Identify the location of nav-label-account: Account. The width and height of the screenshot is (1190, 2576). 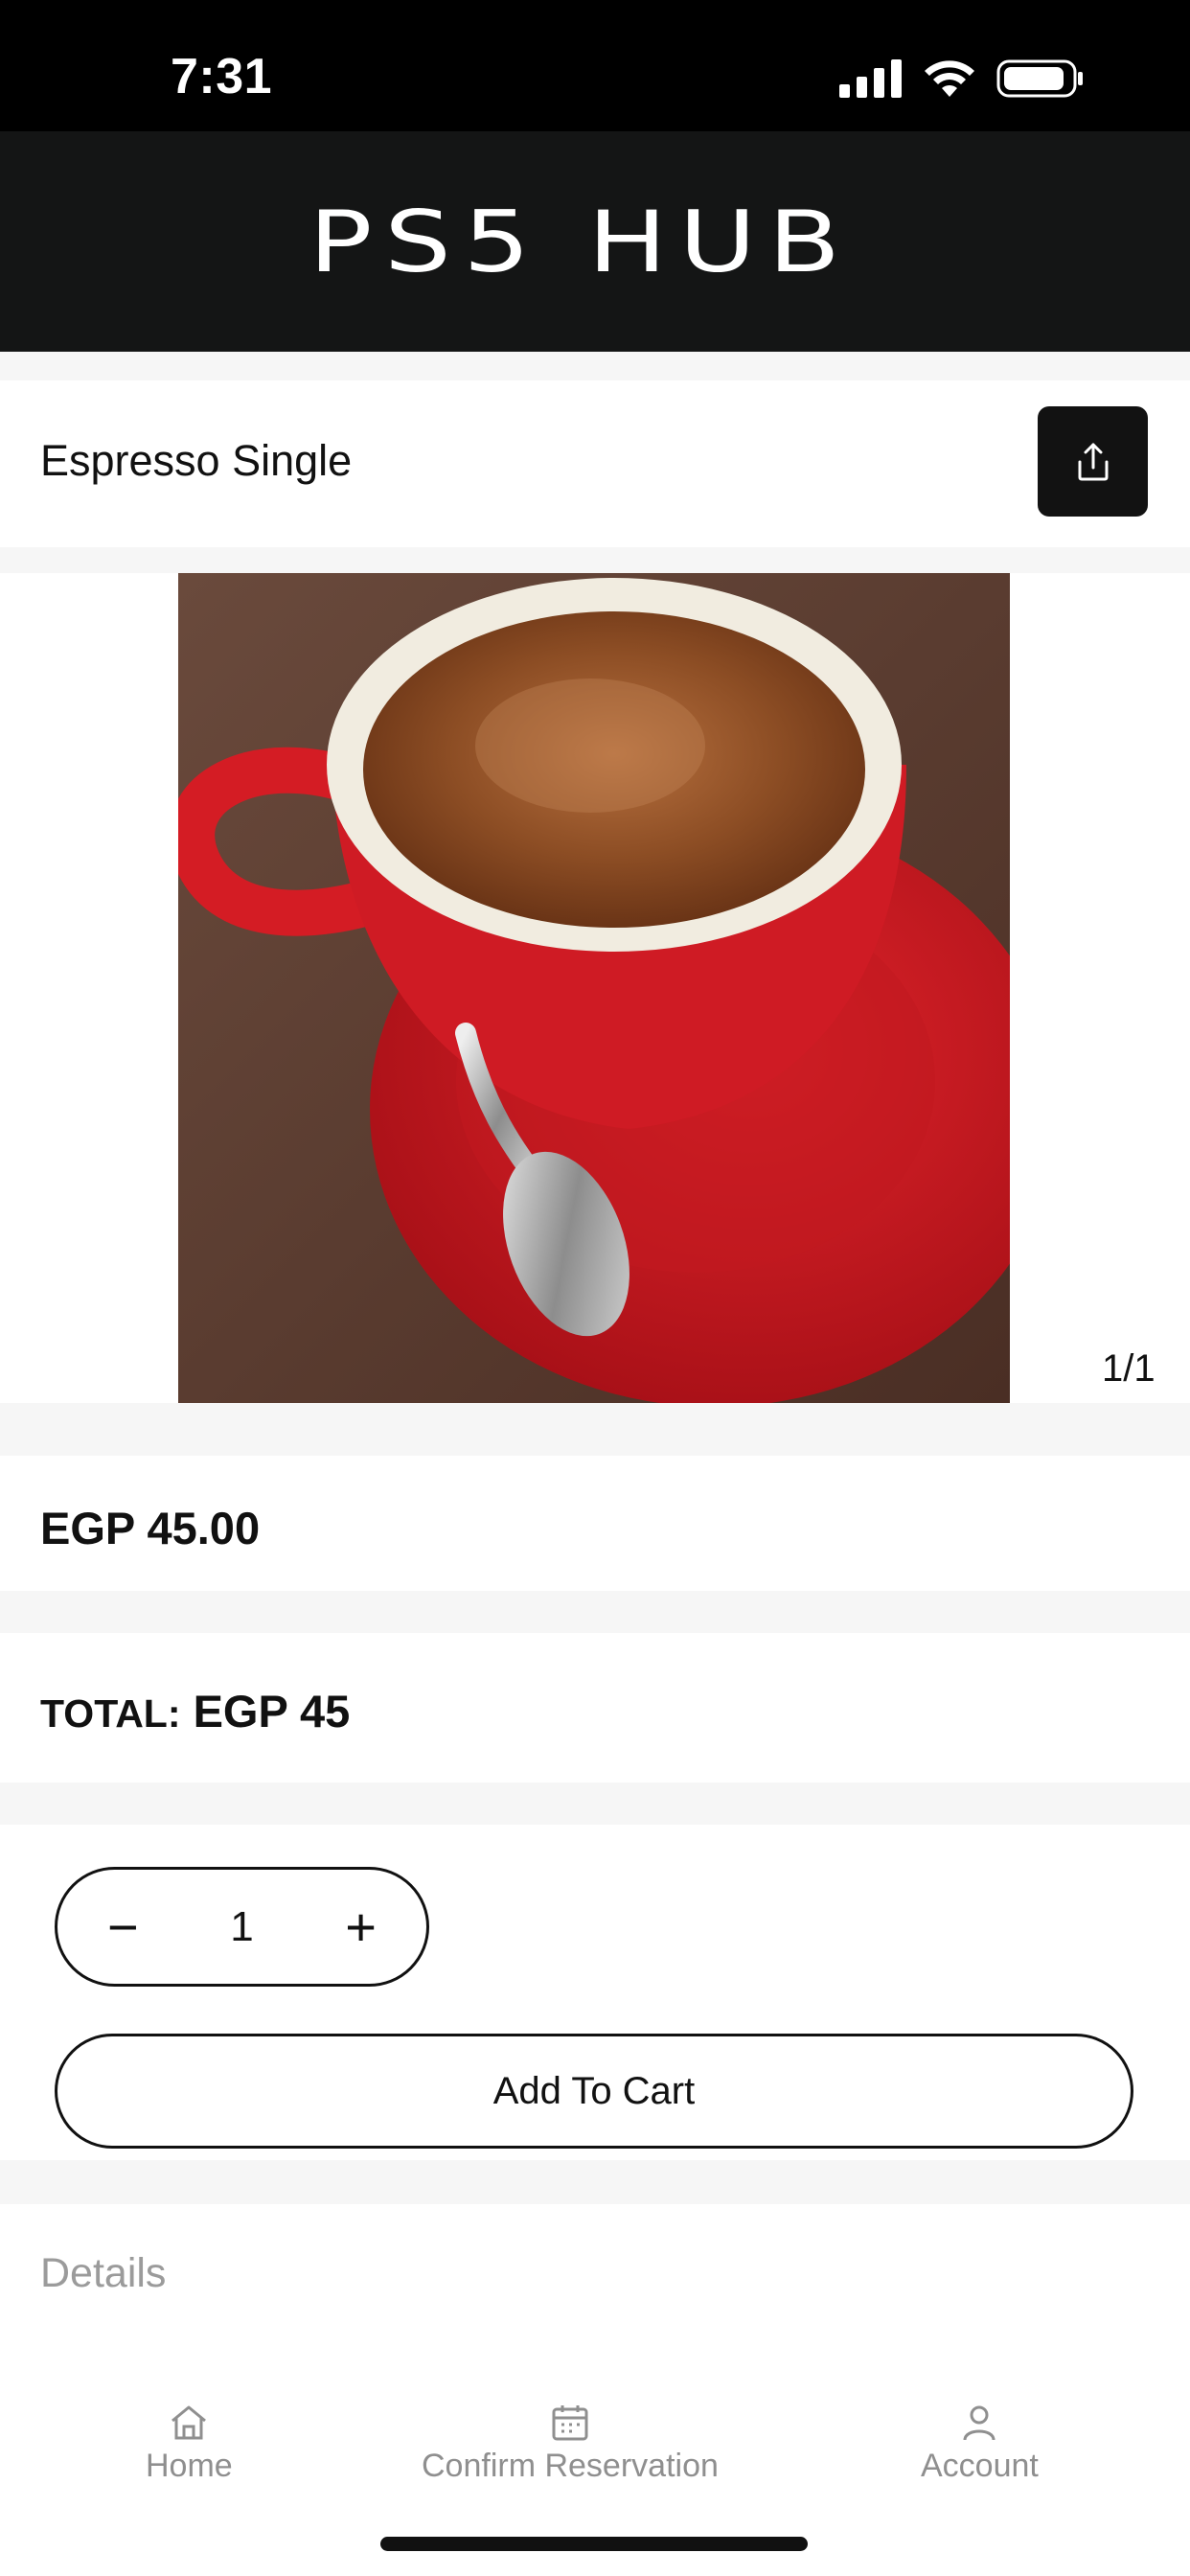
(980, 2466).